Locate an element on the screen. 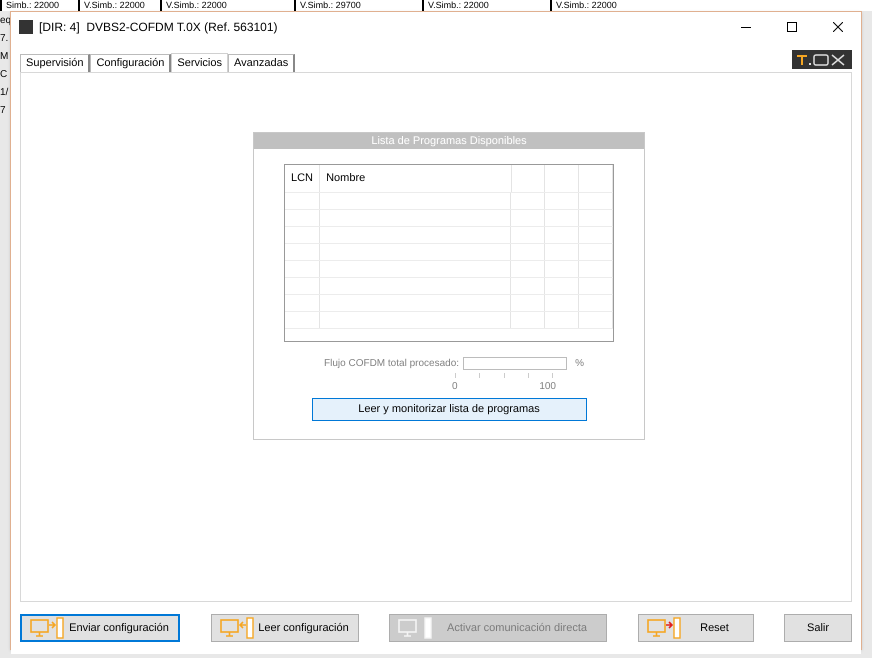 The image size is (872, 658). background-fragment-text: 7 is located at coordinates (3, 111).